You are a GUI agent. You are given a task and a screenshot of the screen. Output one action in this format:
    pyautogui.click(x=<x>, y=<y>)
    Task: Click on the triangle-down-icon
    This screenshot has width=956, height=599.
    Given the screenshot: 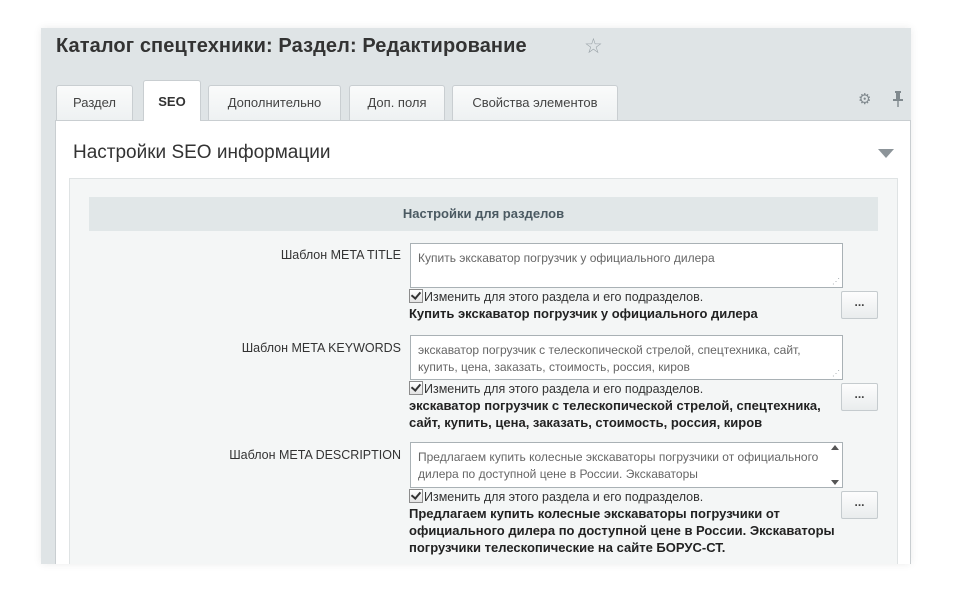 What is the action you would take?
    pyautogui.click(x=886, y=153)
    